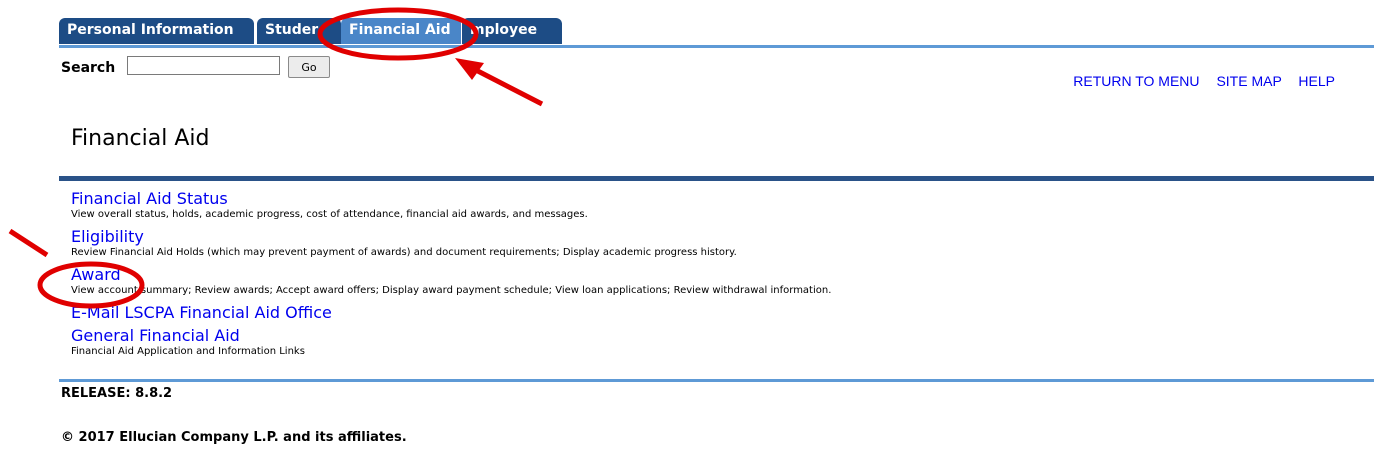 The width and height of the screenshot is (1377, 460). Describe the element at coordinates (1316, 81) in the screenshot. I see `help-link: HELP` at that location.